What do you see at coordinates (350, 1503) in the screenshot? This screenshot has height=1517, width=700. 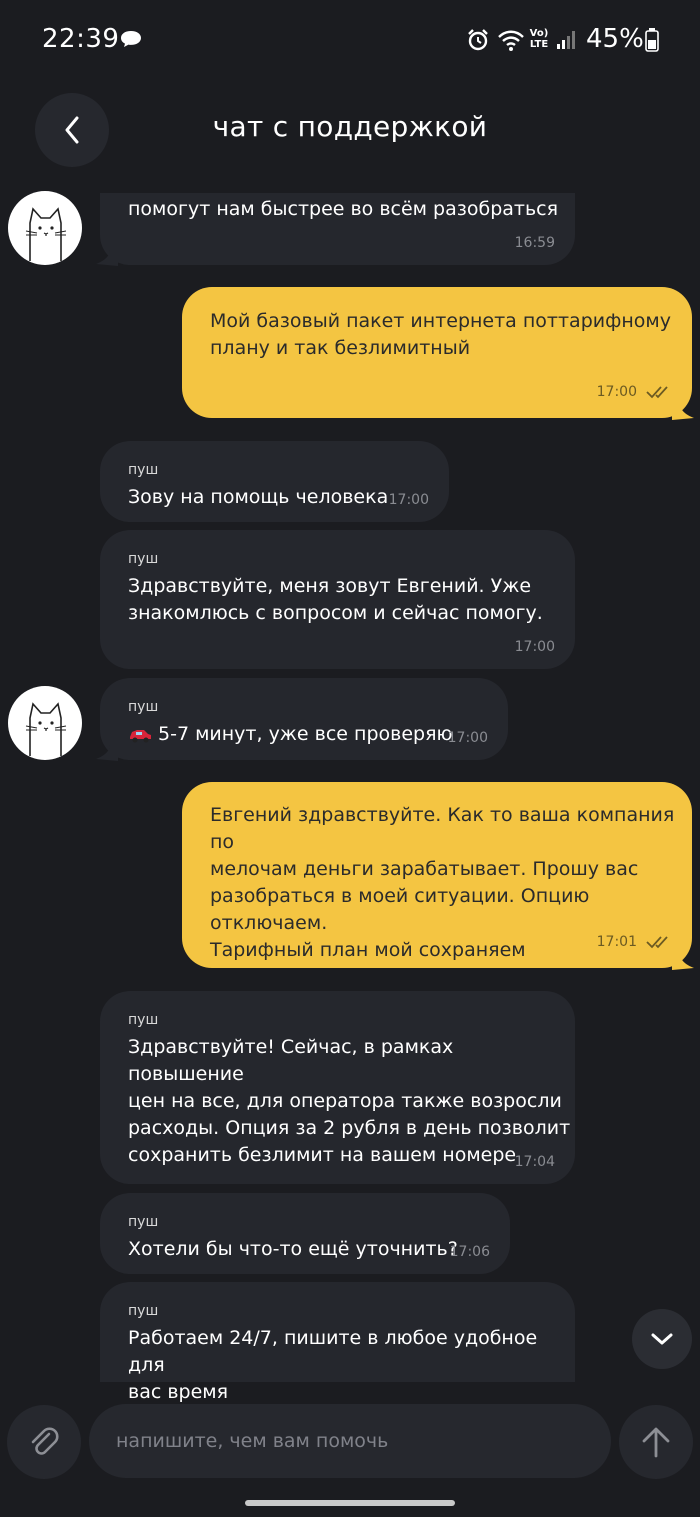 I see `home-indicator` at bounding box center [350, 1503].